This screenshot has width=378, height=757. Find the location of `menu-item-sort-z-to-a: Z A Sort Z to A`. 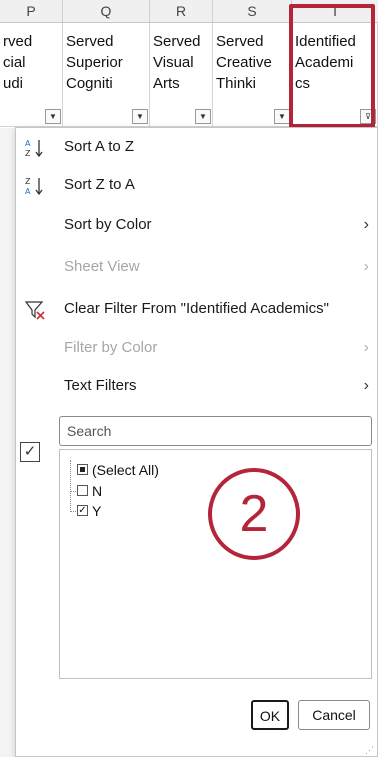

menu-item-sort-z-to-a: Z A Sort Z to A is located at coordinates (196, 185).